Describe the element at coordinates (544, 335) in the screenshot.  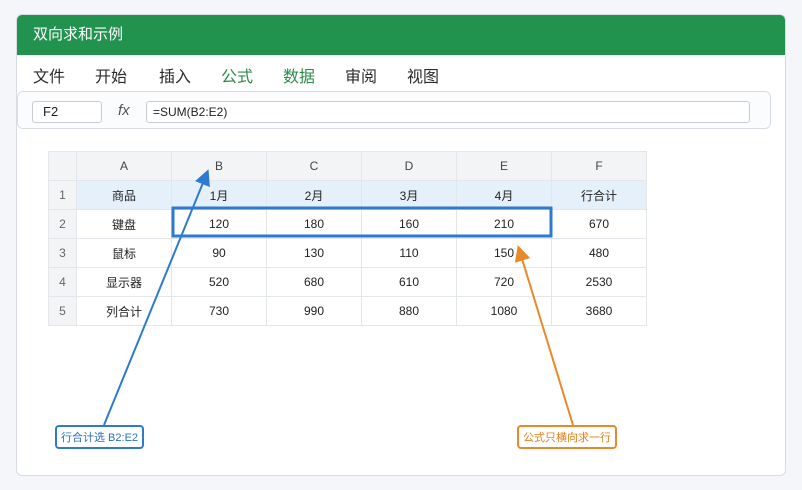
I see `orange-arrow` at that location.